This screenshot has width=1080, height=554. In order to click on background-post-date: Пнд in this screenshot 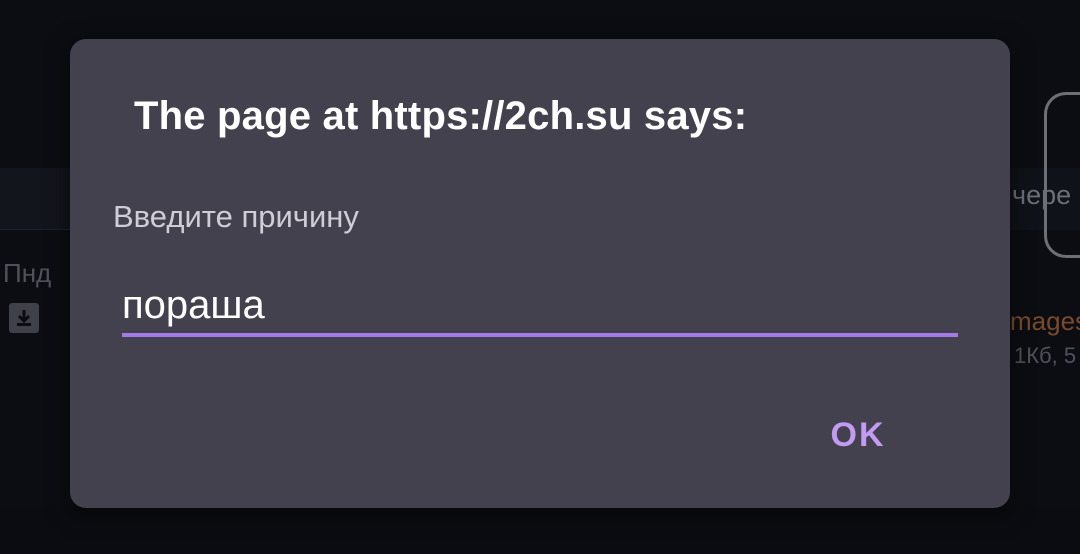, I will do `click(27, 273)`.